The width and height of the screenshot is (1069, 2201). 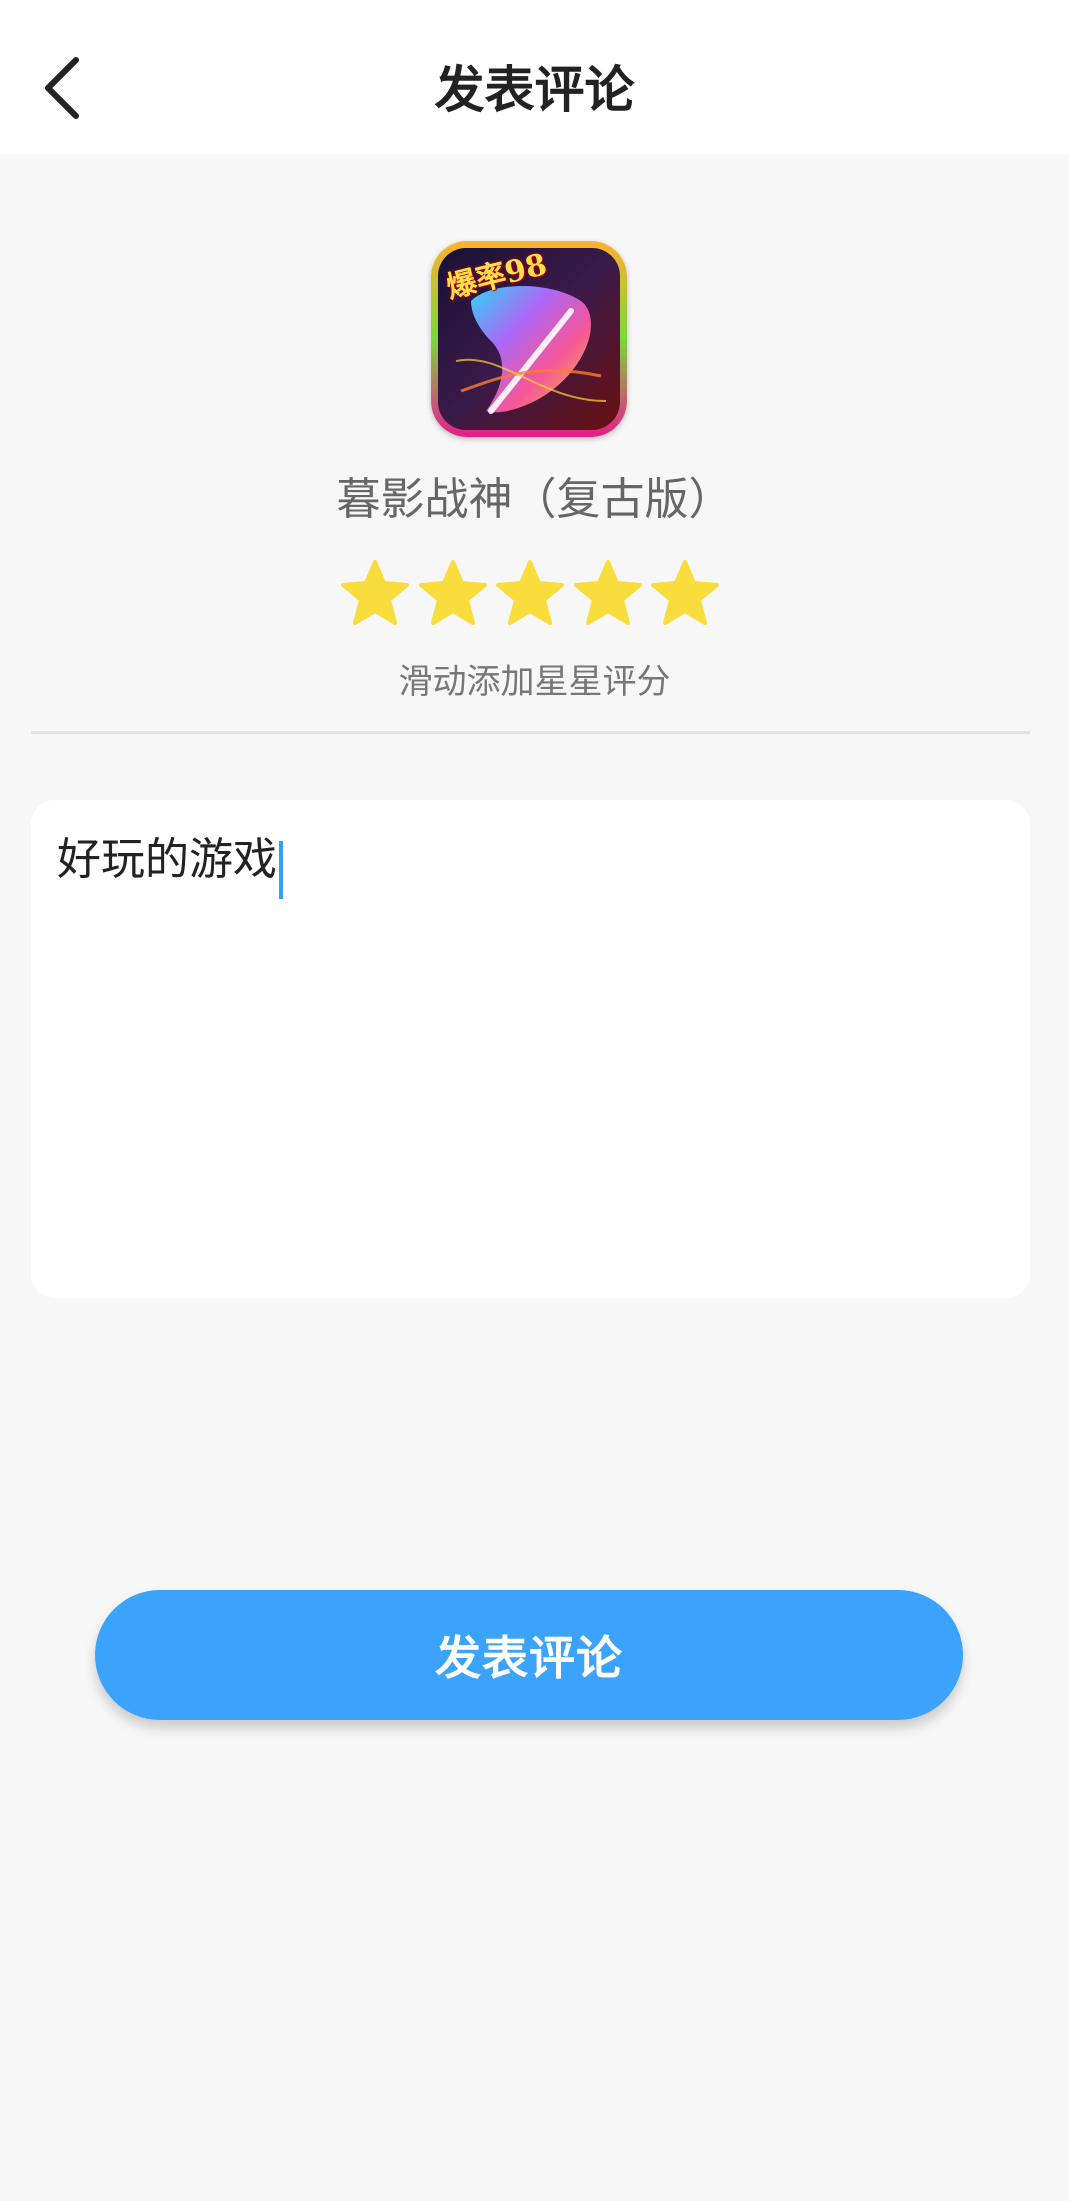 What do you see at coordinates (530, 732) in the screenshot?
I see `divider` at bounding box center [530, 732].